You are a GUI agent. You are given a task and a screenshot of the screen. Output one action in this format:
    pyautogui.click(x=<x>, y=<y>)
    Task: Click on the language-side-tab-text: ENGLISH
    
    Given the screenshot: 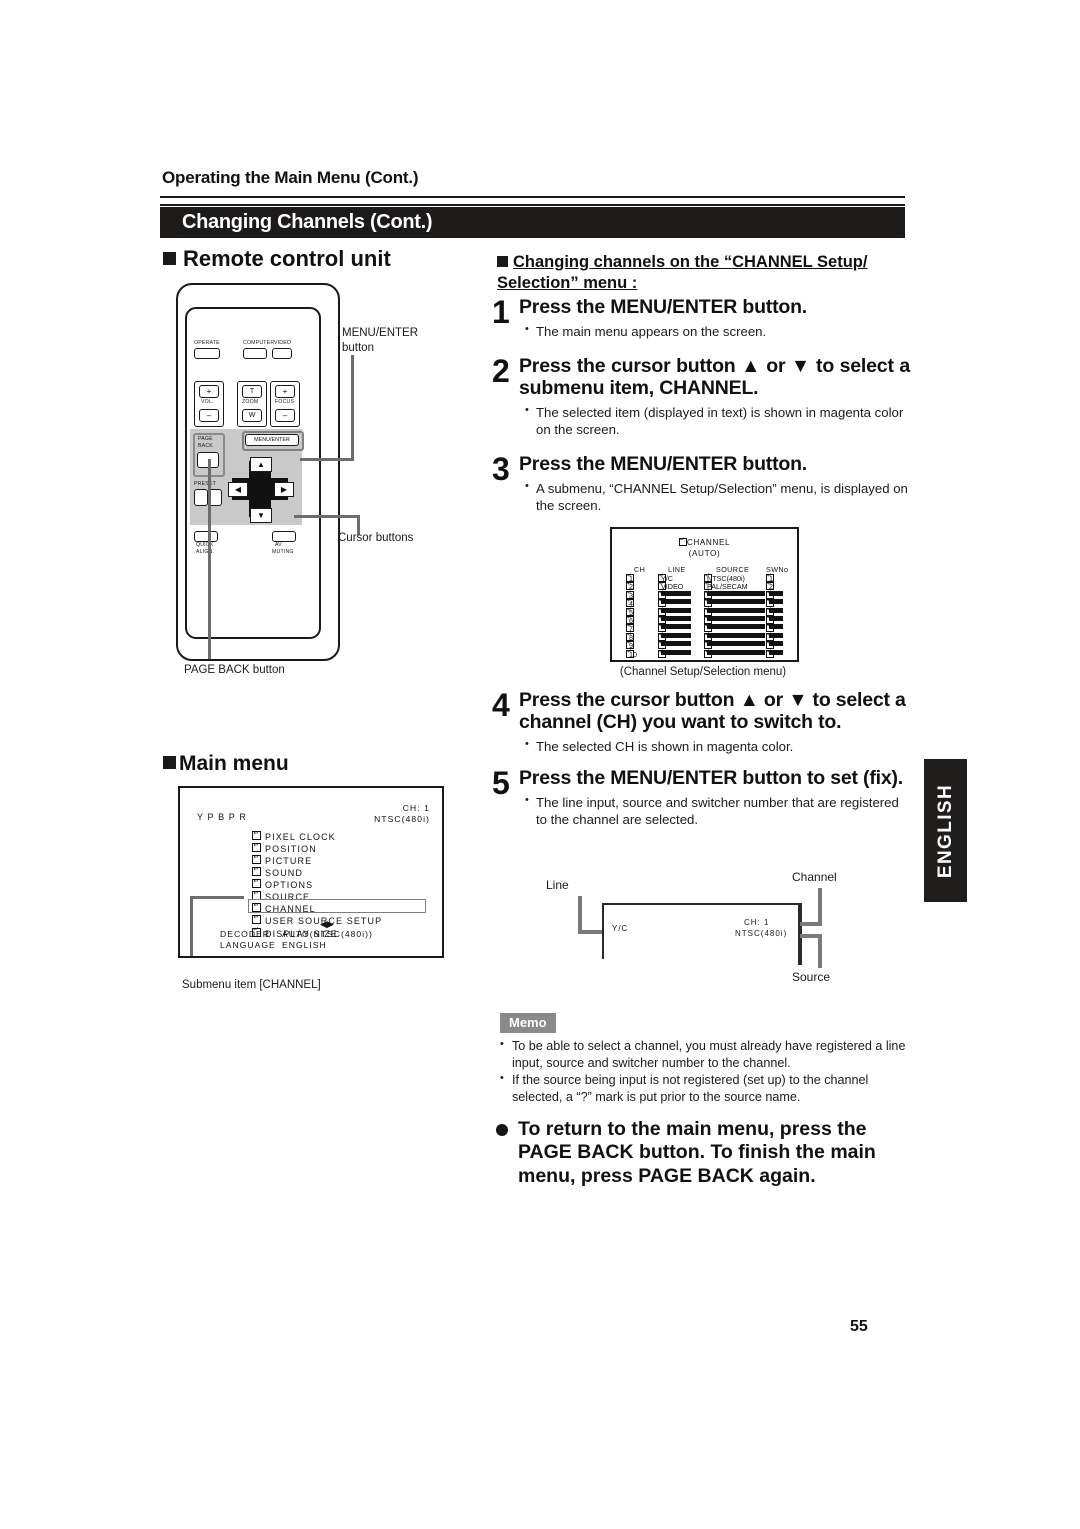 What is the action you would take?
    pyautogui.click(x=945, y=830)
    